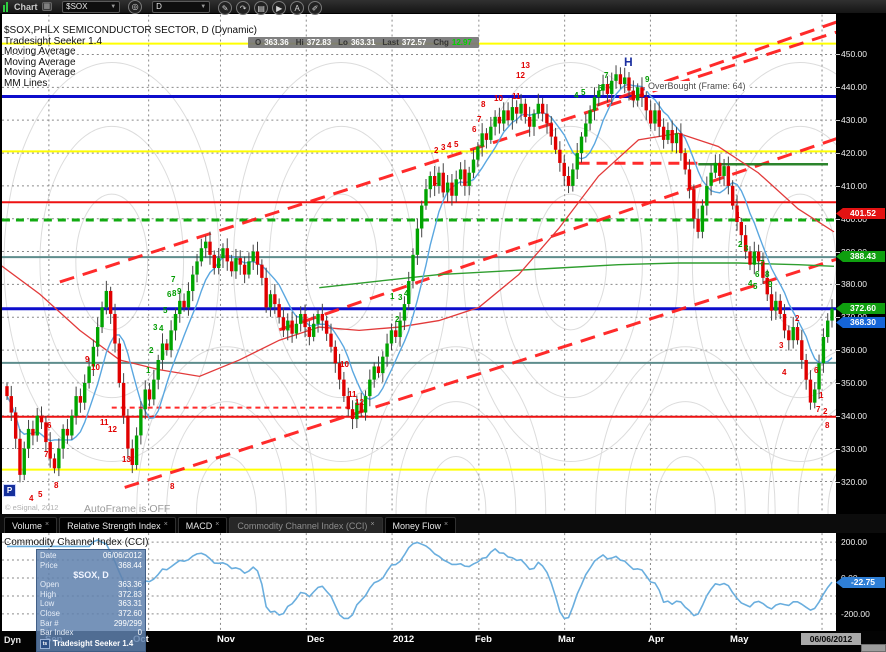 Image resolution: width=886 pixels, height=652 pixels. Describe the element at coordinates (854, 186) in the screenshot. I see `price-tick-label: 410.00` at that location.